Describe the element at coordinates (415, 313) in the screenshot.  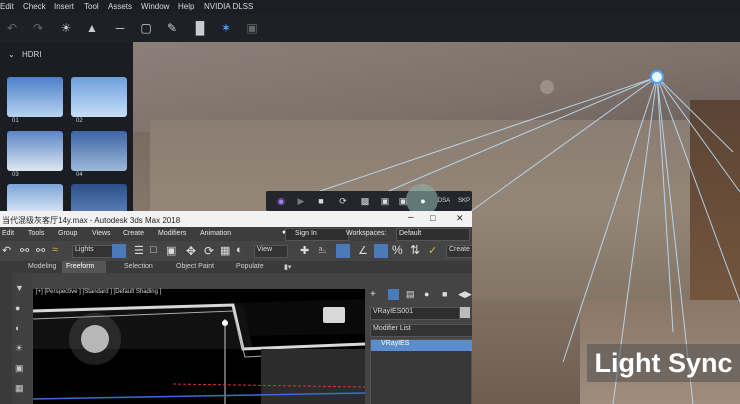
I see `object-name-field: VRayIES001` at that location.